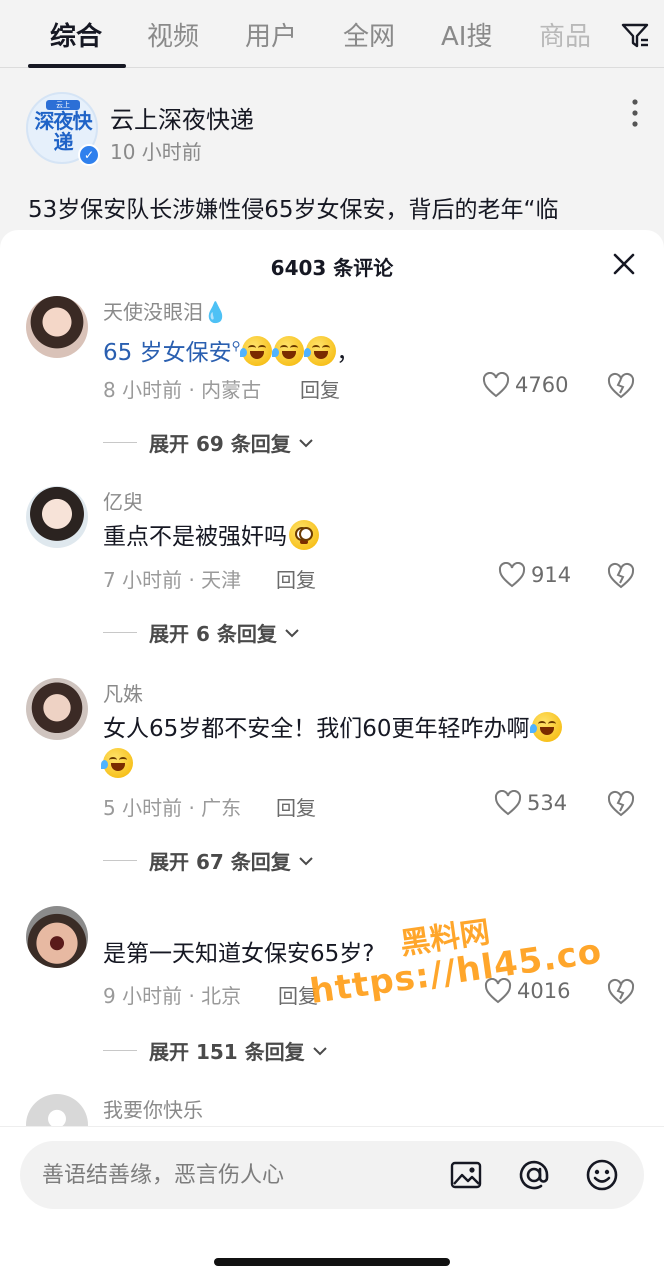 Image resolution: width=664 pixels, height=1280 pixels. What do you see at coordinates (195, 537) in the screenshot?
I see `comment-text-body: 重点不是被强奸吗` at bounding box center [195, 537].